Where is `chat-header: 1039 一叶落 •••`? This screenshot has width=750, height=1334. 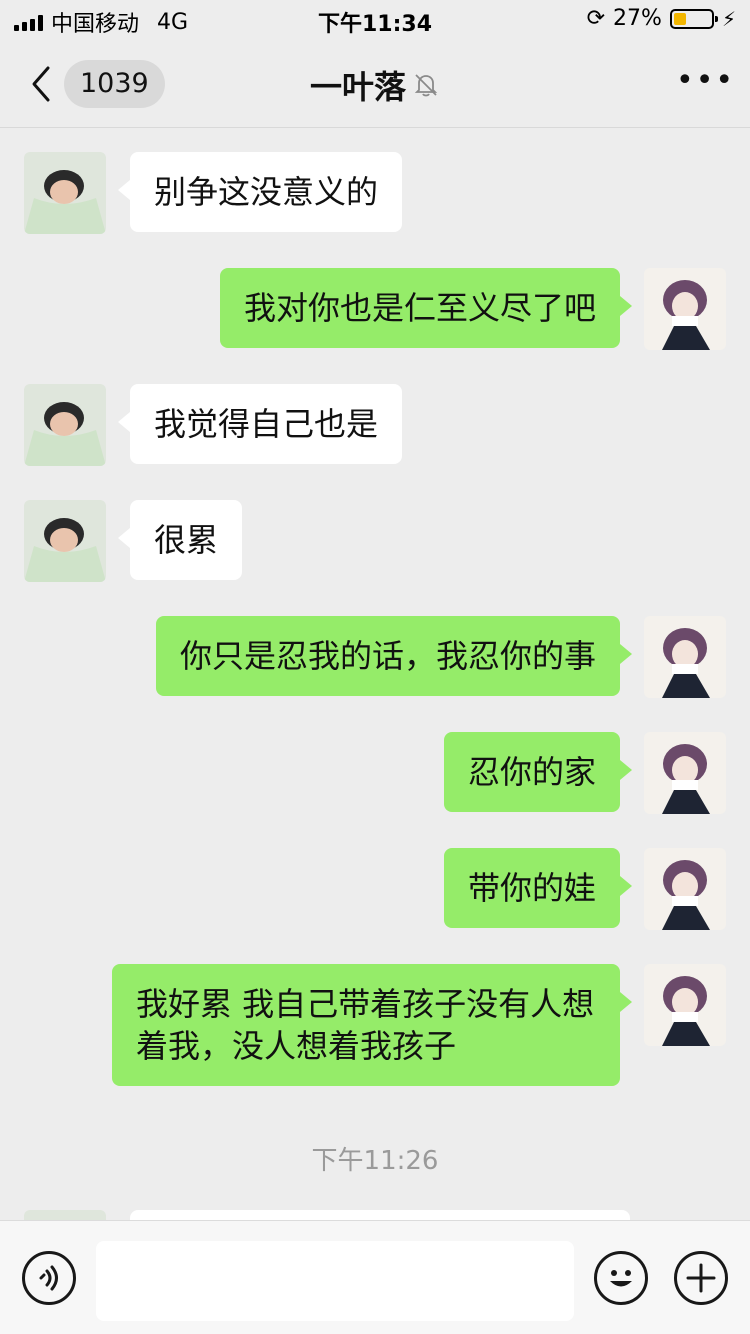
chat-header: 1039 一叶落 ••• is located at coordinates (375, 84).